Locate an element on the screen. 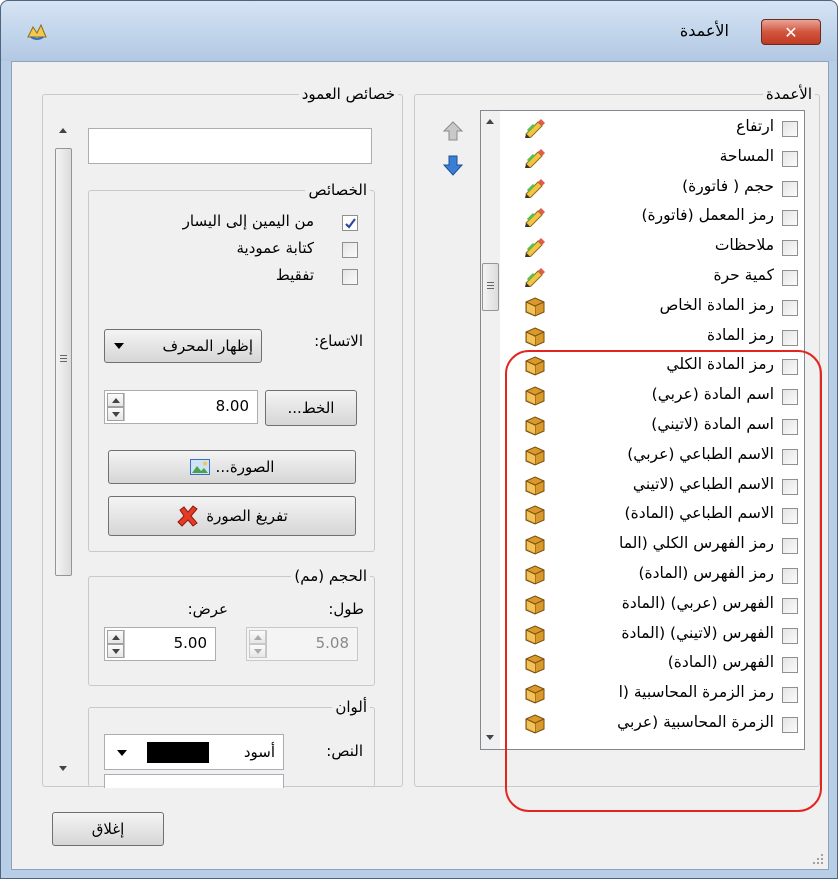 The width and height of the screenshot is (838, 879). text-color-label: النص: is located at coordinates (344, 751).